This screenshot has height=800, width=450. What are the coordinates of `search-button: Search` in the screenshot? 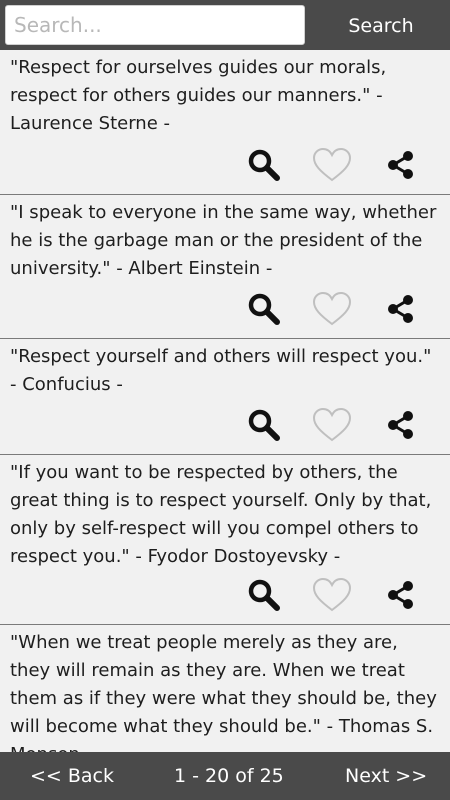 It's located at (381, 25).